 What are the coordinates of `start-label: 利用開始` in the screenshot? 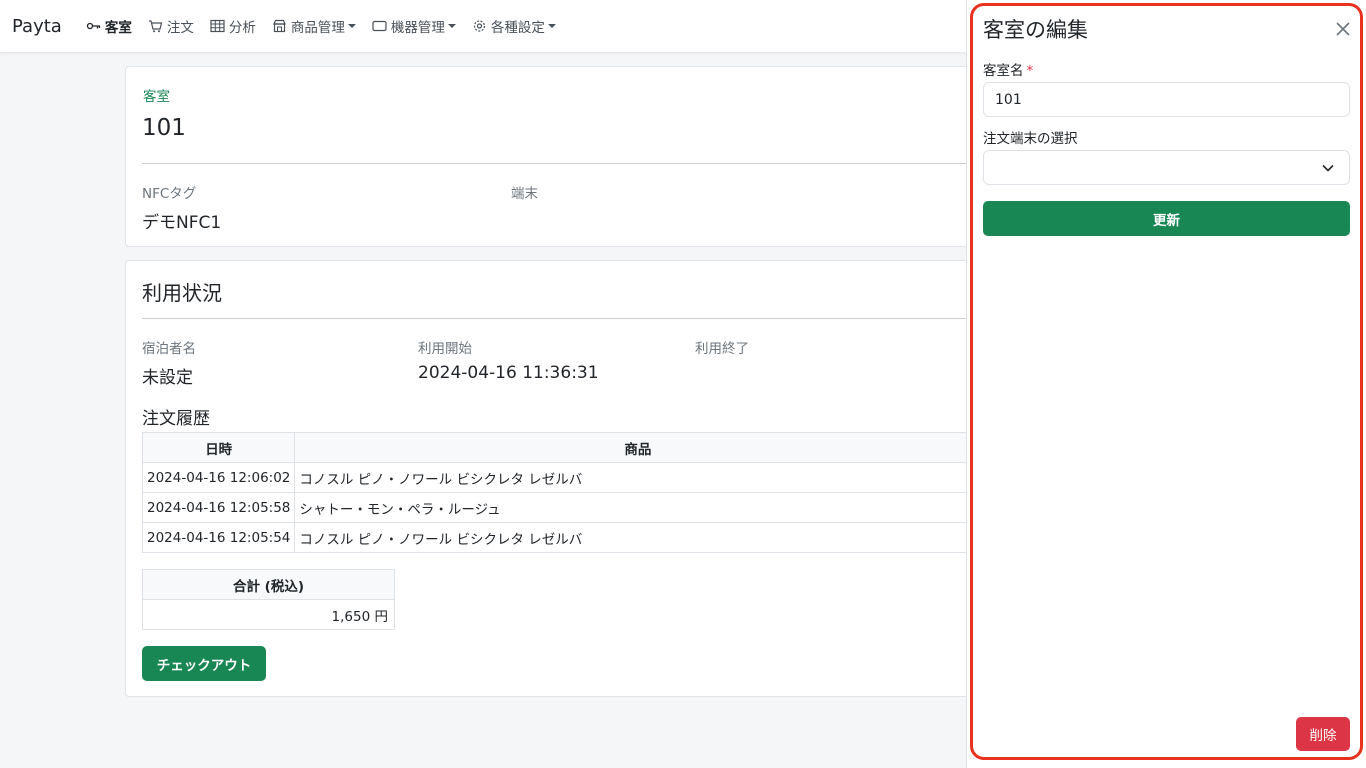 It's located at (445, 349).